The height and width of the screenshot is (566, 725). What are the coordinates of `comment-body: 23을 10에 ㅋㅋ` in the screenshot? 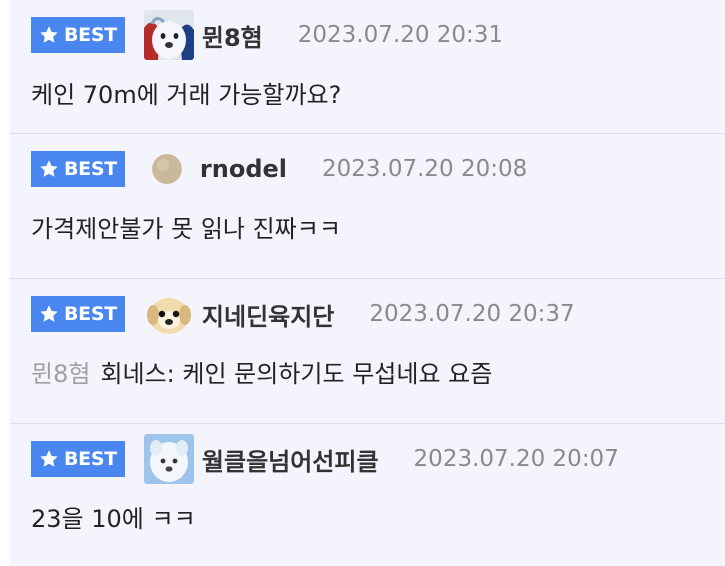 It's located at (113, 519).